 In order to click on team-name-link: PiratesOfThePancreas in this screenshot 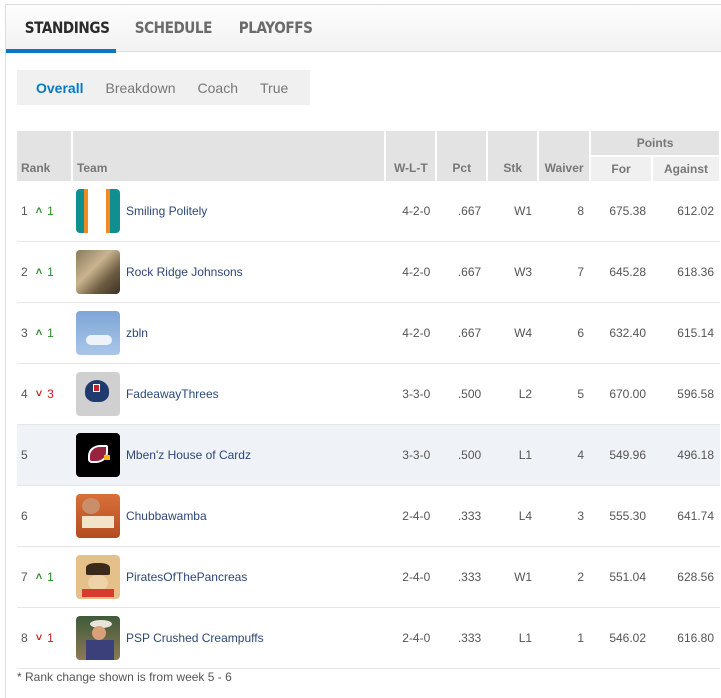, I will do `click(186, 577)`.